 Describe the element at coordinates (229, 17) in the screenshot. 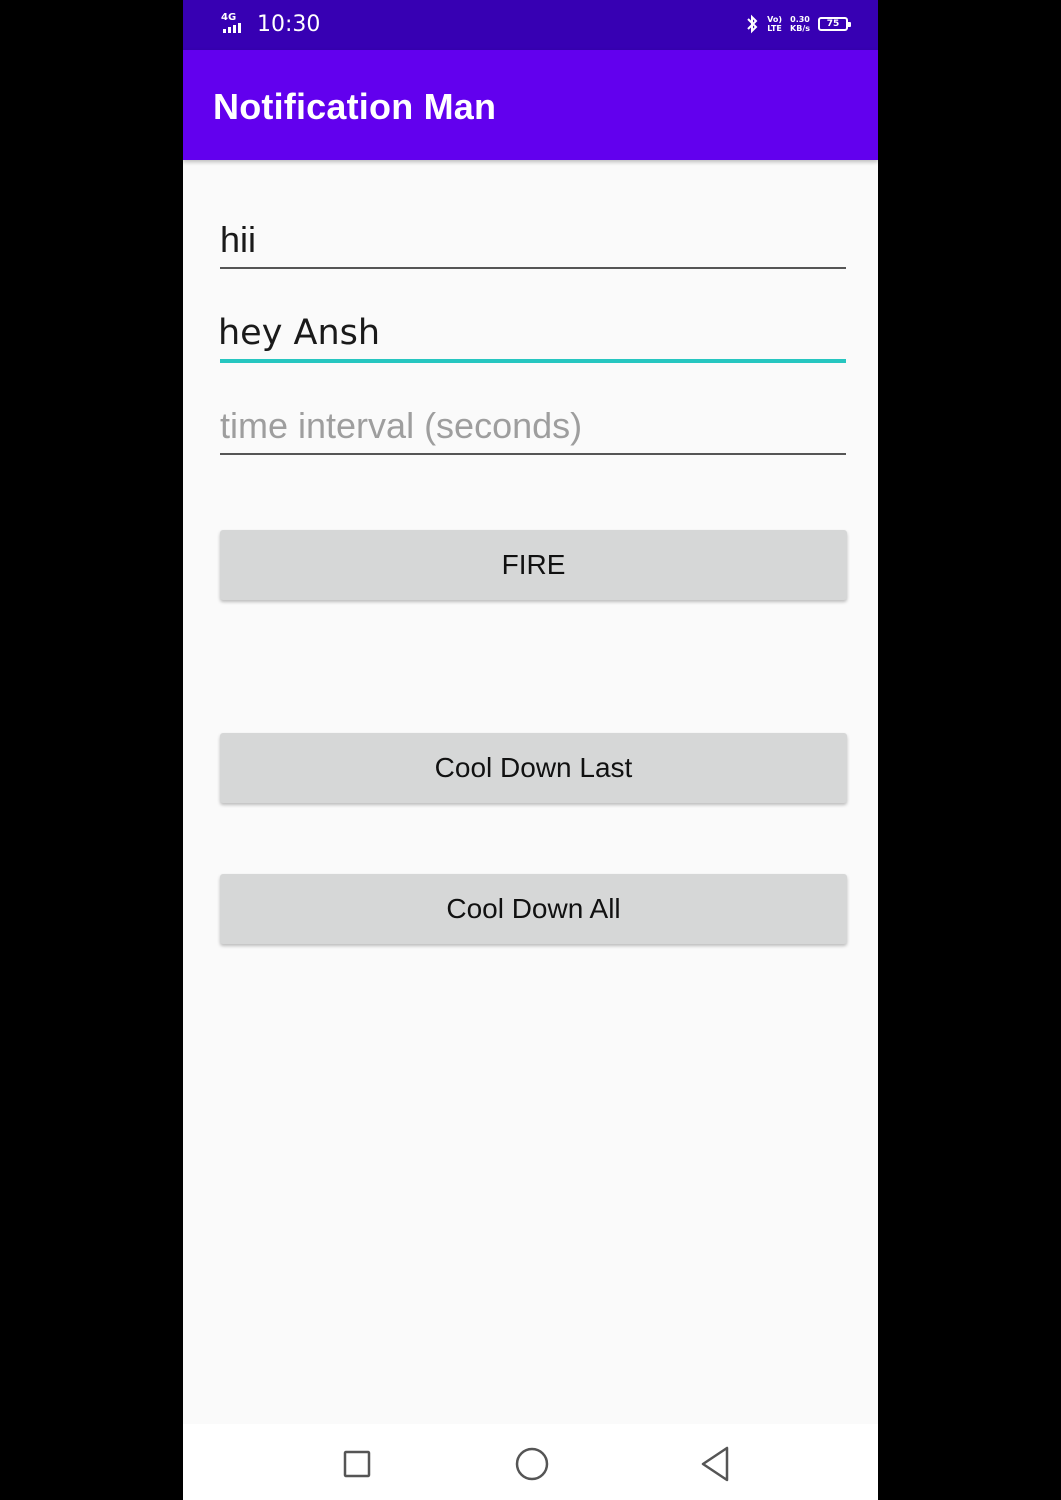

I see `network-type: 4G` at that location.